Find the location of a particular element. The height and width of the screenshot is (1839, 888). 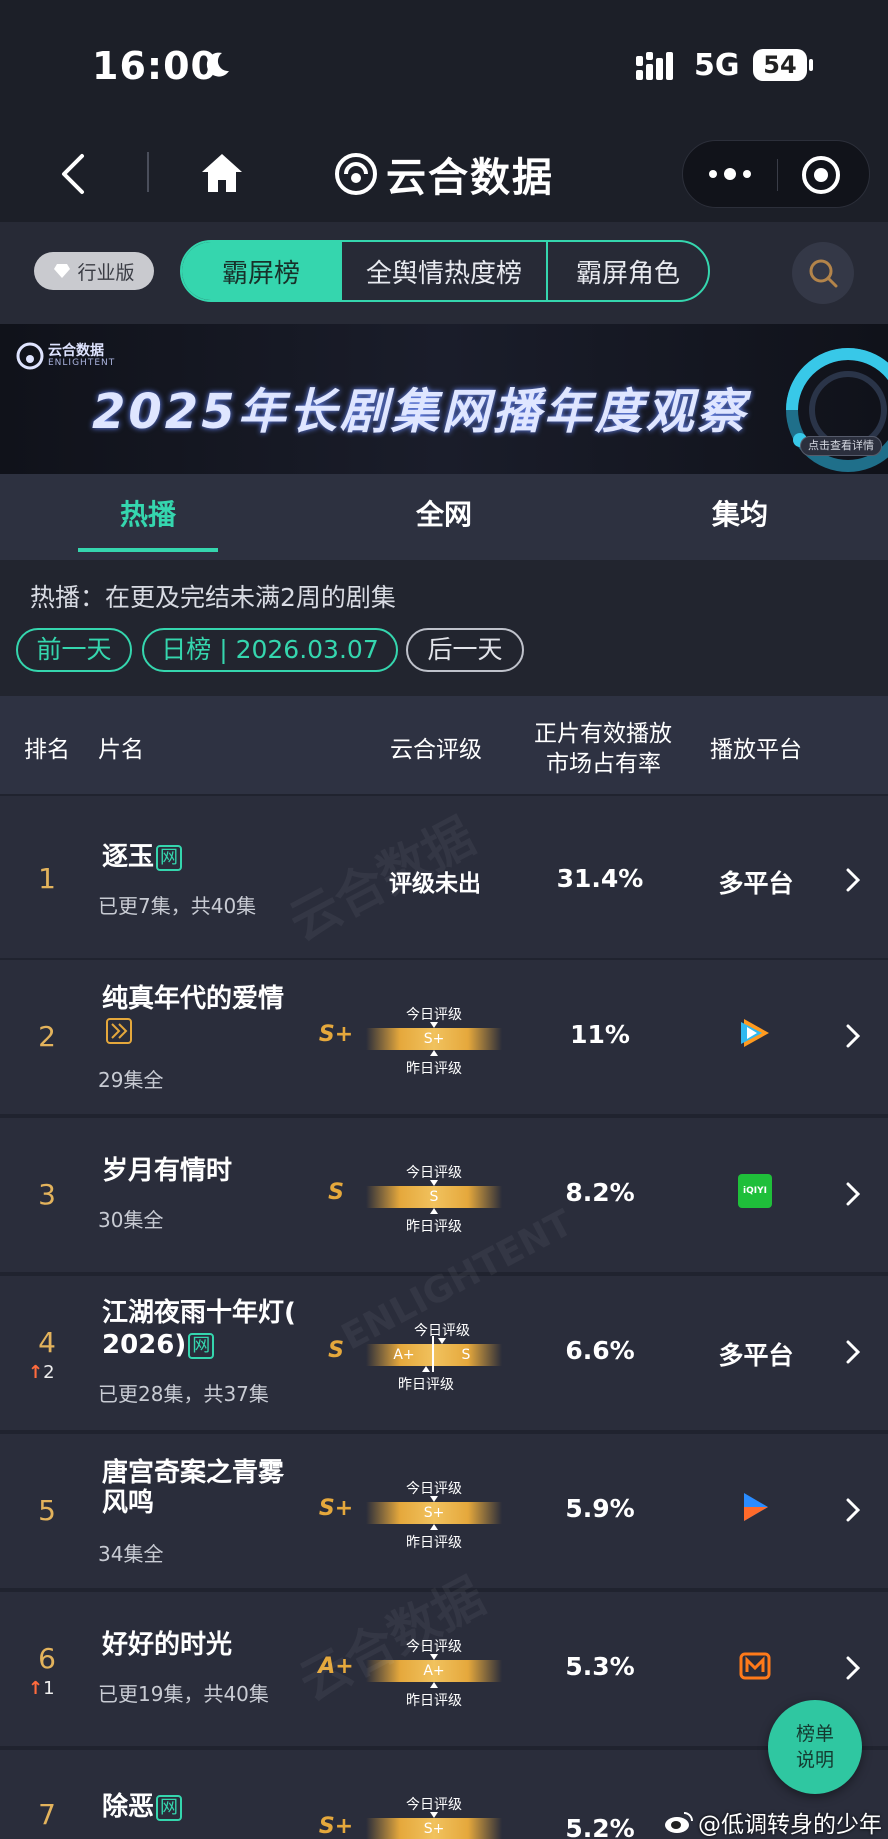

banner-title: 2025年长剧集网播年度观察 is located at coordinates (420, 412).